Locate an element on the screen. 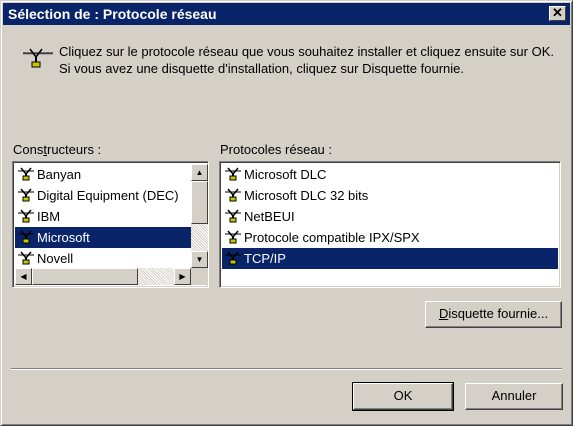 This screenshot has width=573, height=426. window-title: Sélection de : Protocole réseau is located at coordinates (112, 14).